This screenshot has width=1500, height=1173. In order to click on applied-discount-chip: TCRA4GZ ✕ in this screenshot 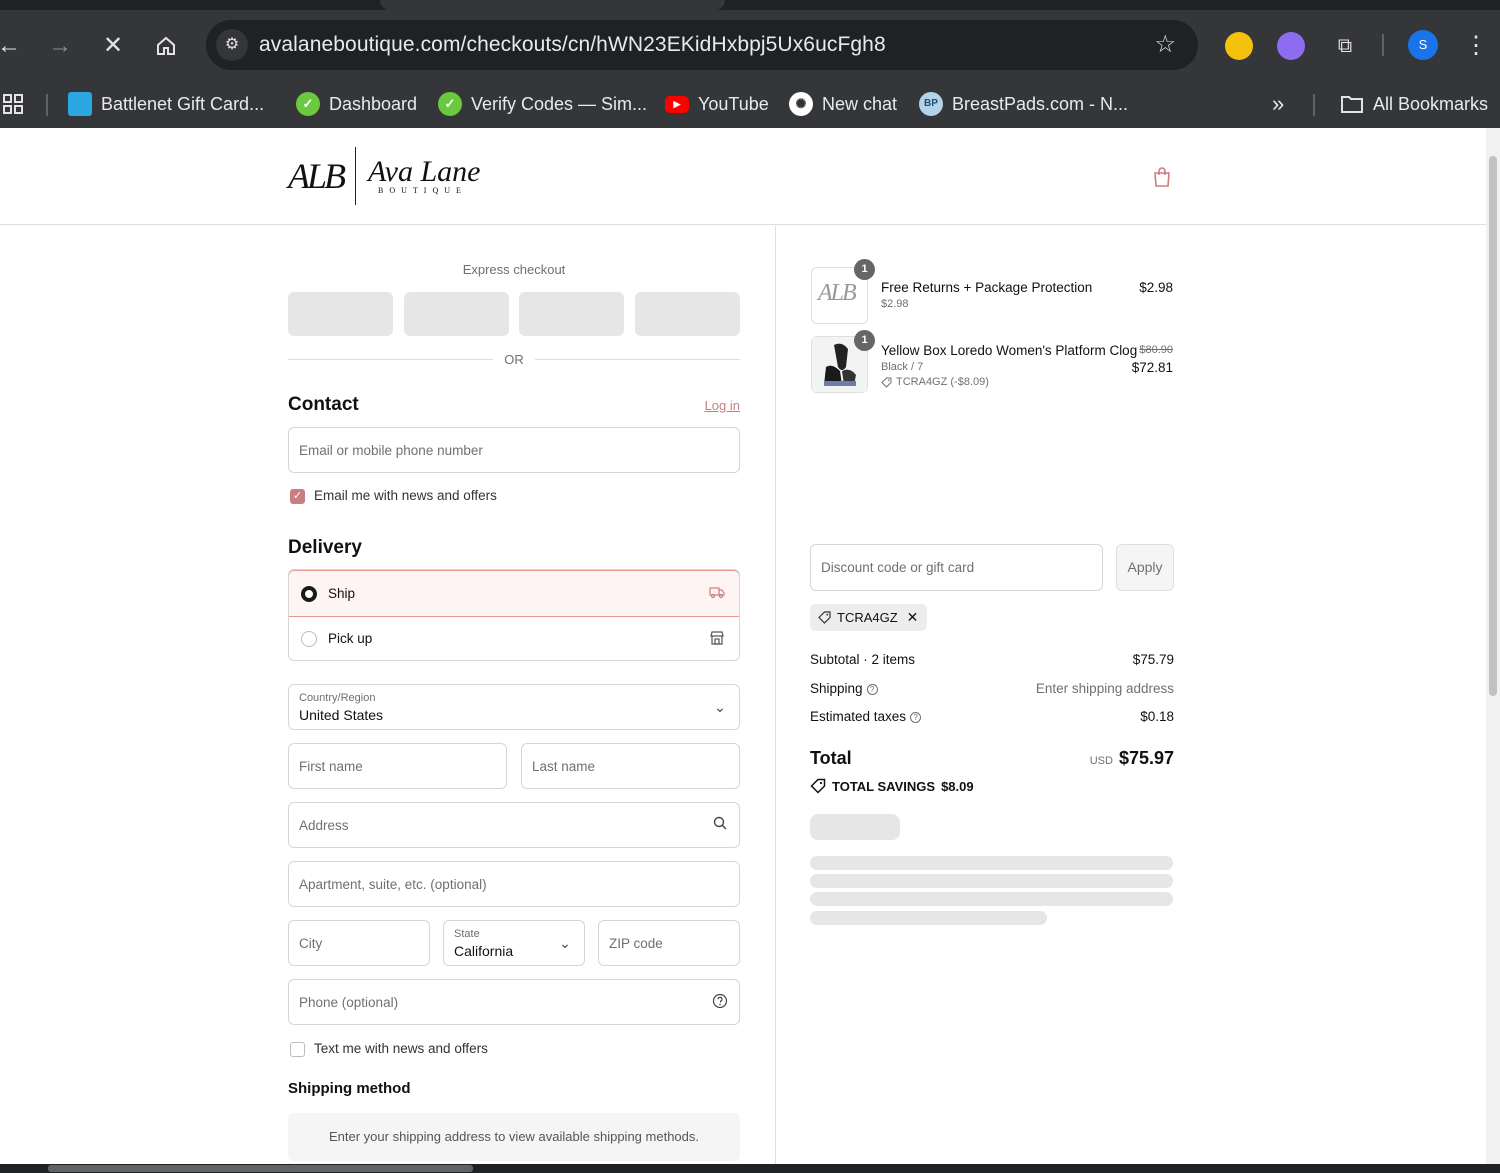, I will do `click(869, 617)`.